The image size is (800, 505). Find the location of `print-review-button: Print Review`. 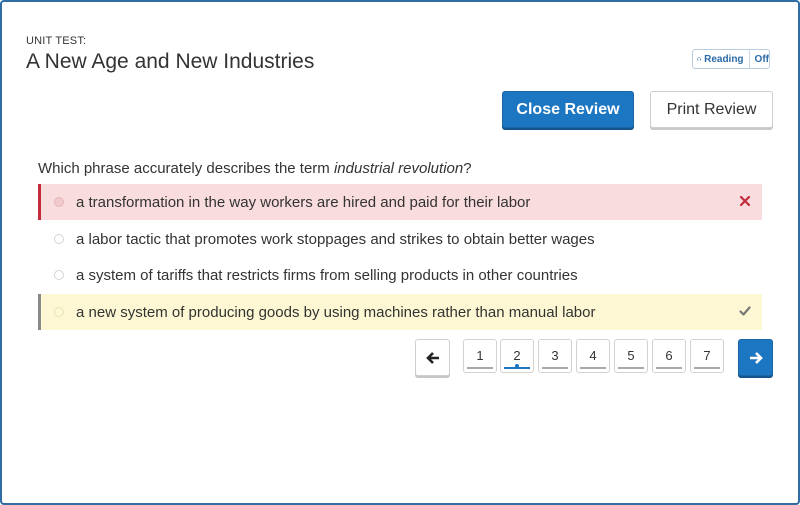

print-review-button: Print Review is located at coordinates (711, 109).